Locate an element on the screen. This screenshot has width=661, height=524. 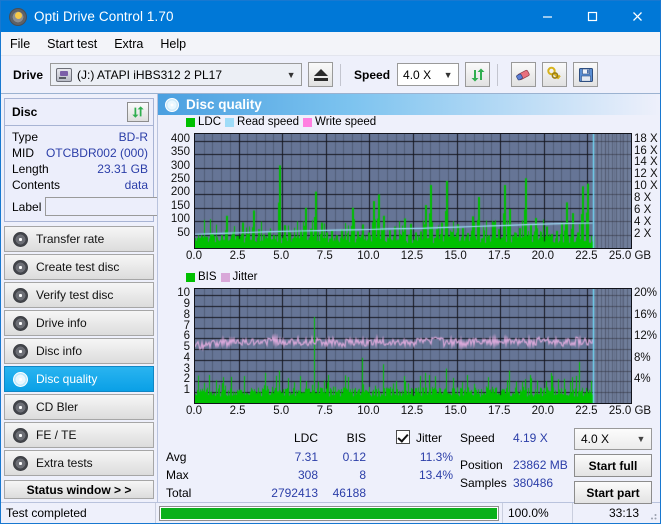
x-axis-tick-label: 15.0 is located at coordinates (455, 411).